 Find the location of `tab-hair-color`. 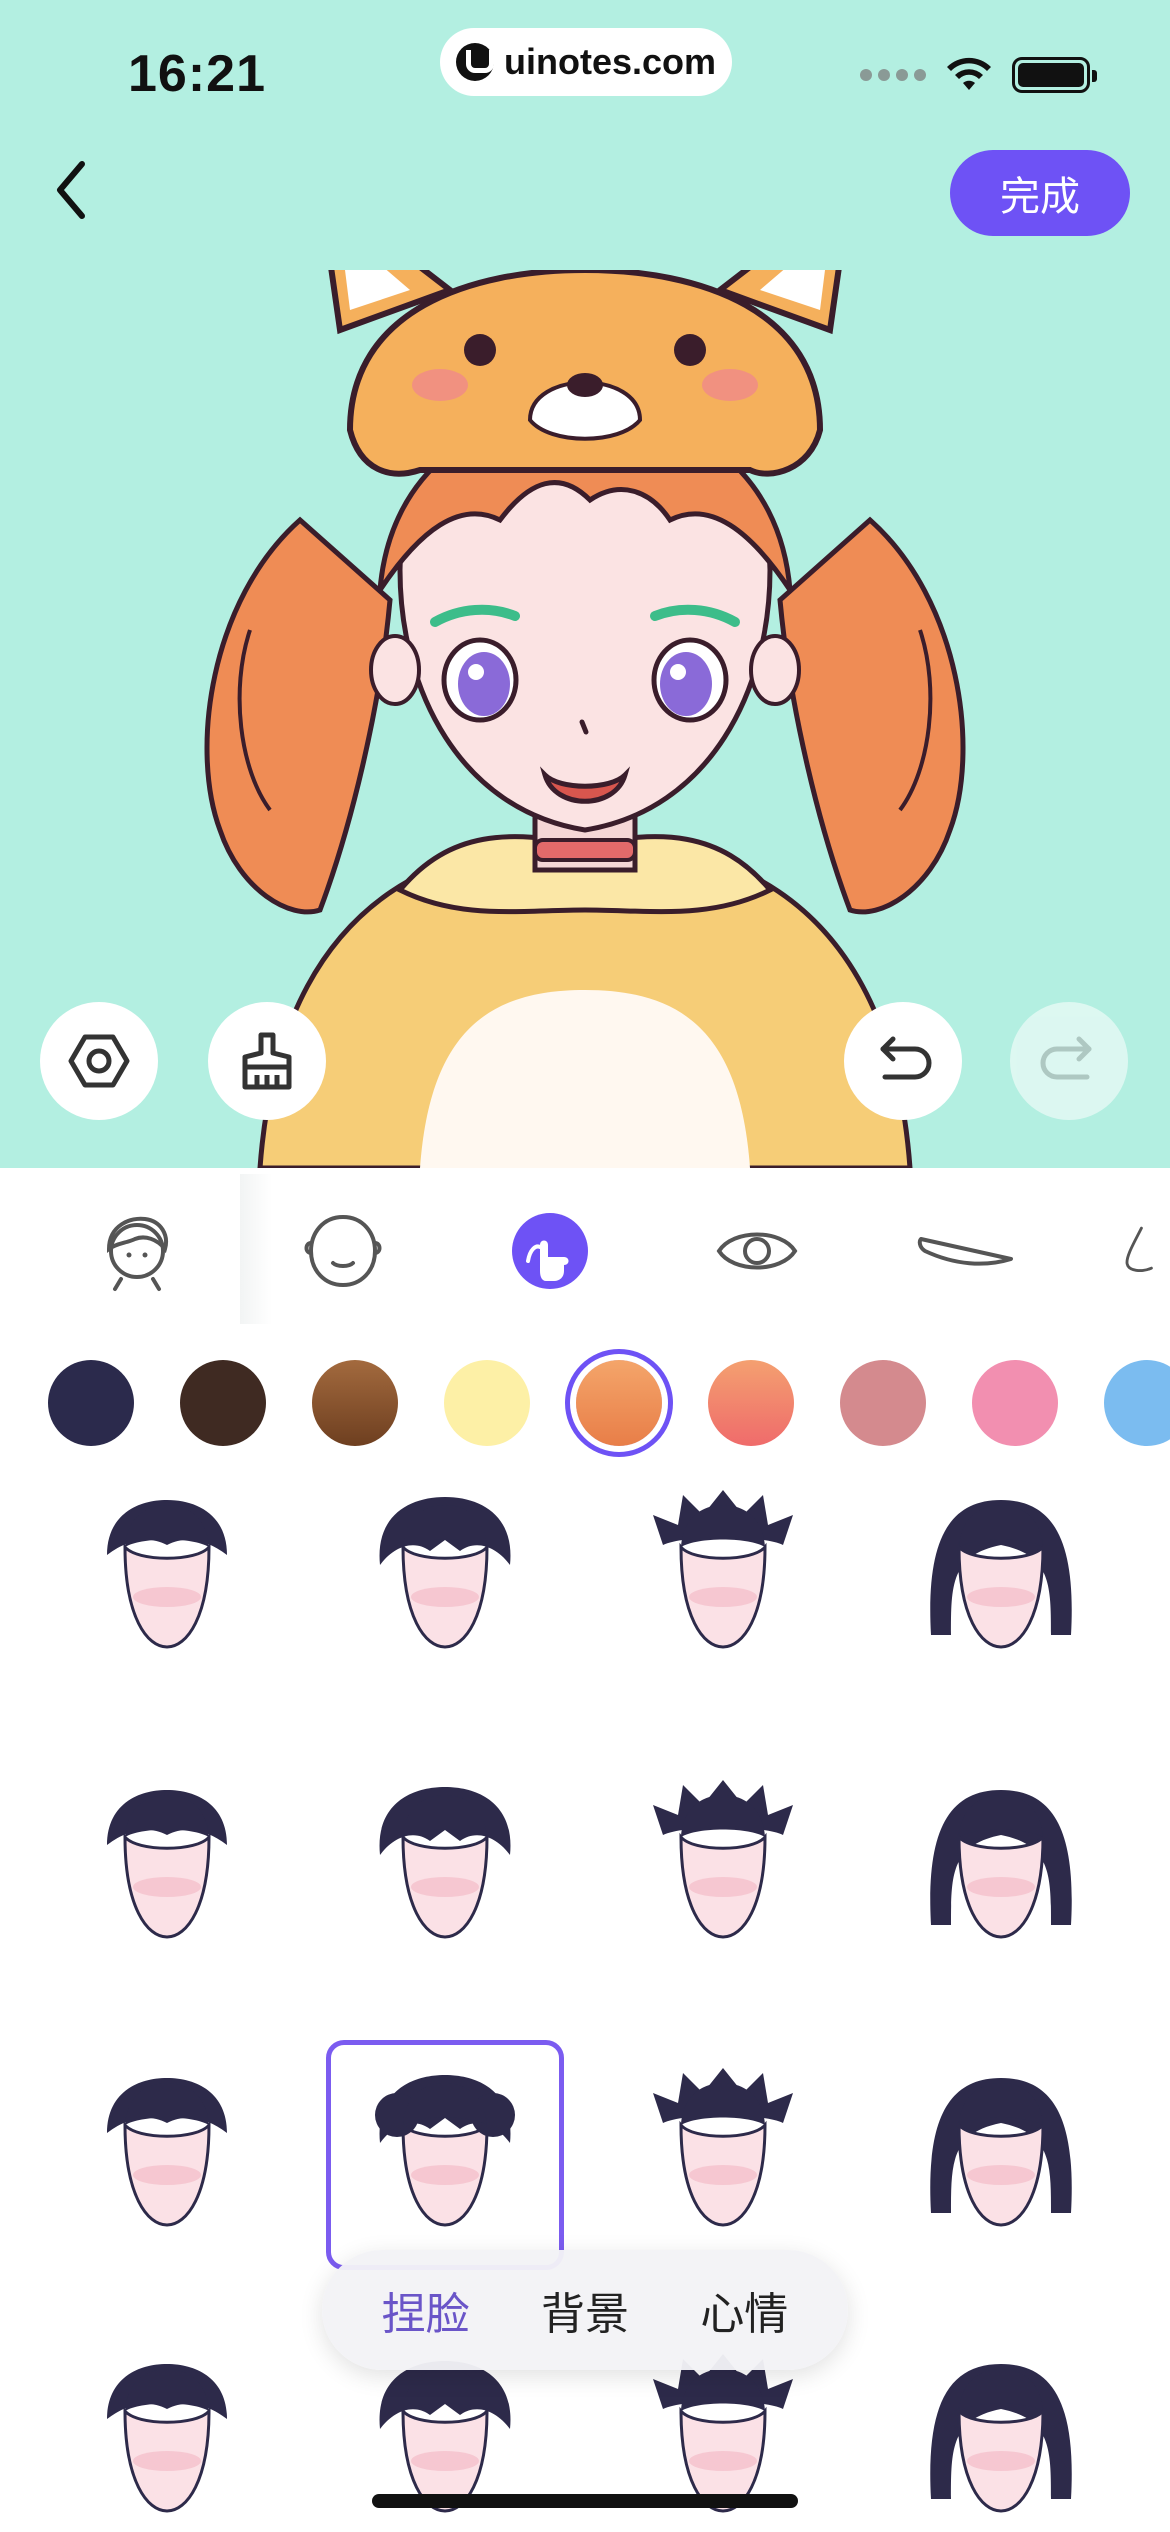

tab-hair-color is located at coordinates (550, 1251).